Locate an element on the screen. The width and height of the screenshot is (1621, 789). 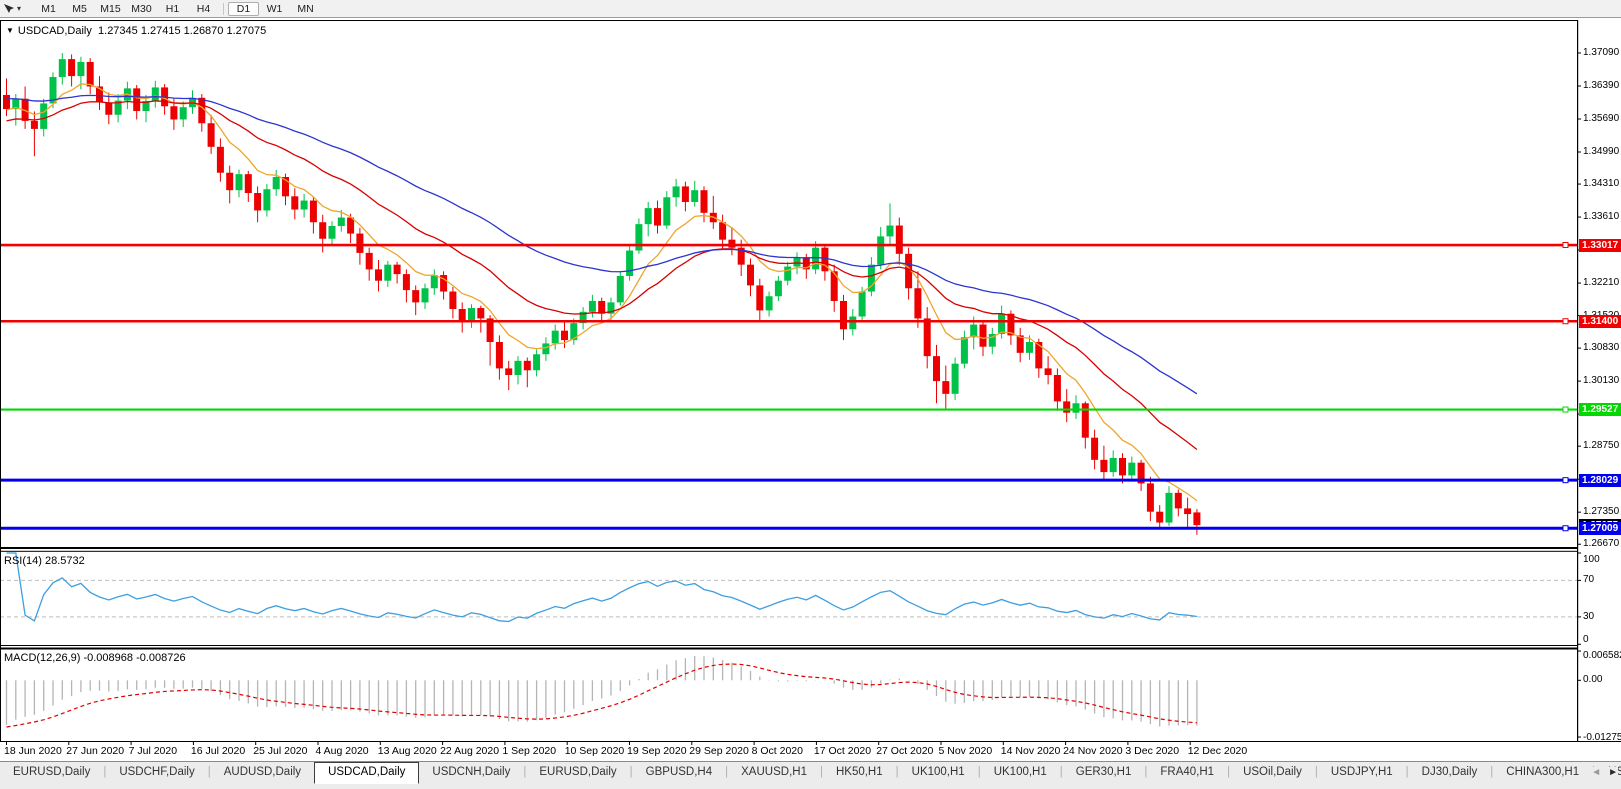
chart-tab-hk50-h1: HK50,H1 is located at coordinates (859, 773).